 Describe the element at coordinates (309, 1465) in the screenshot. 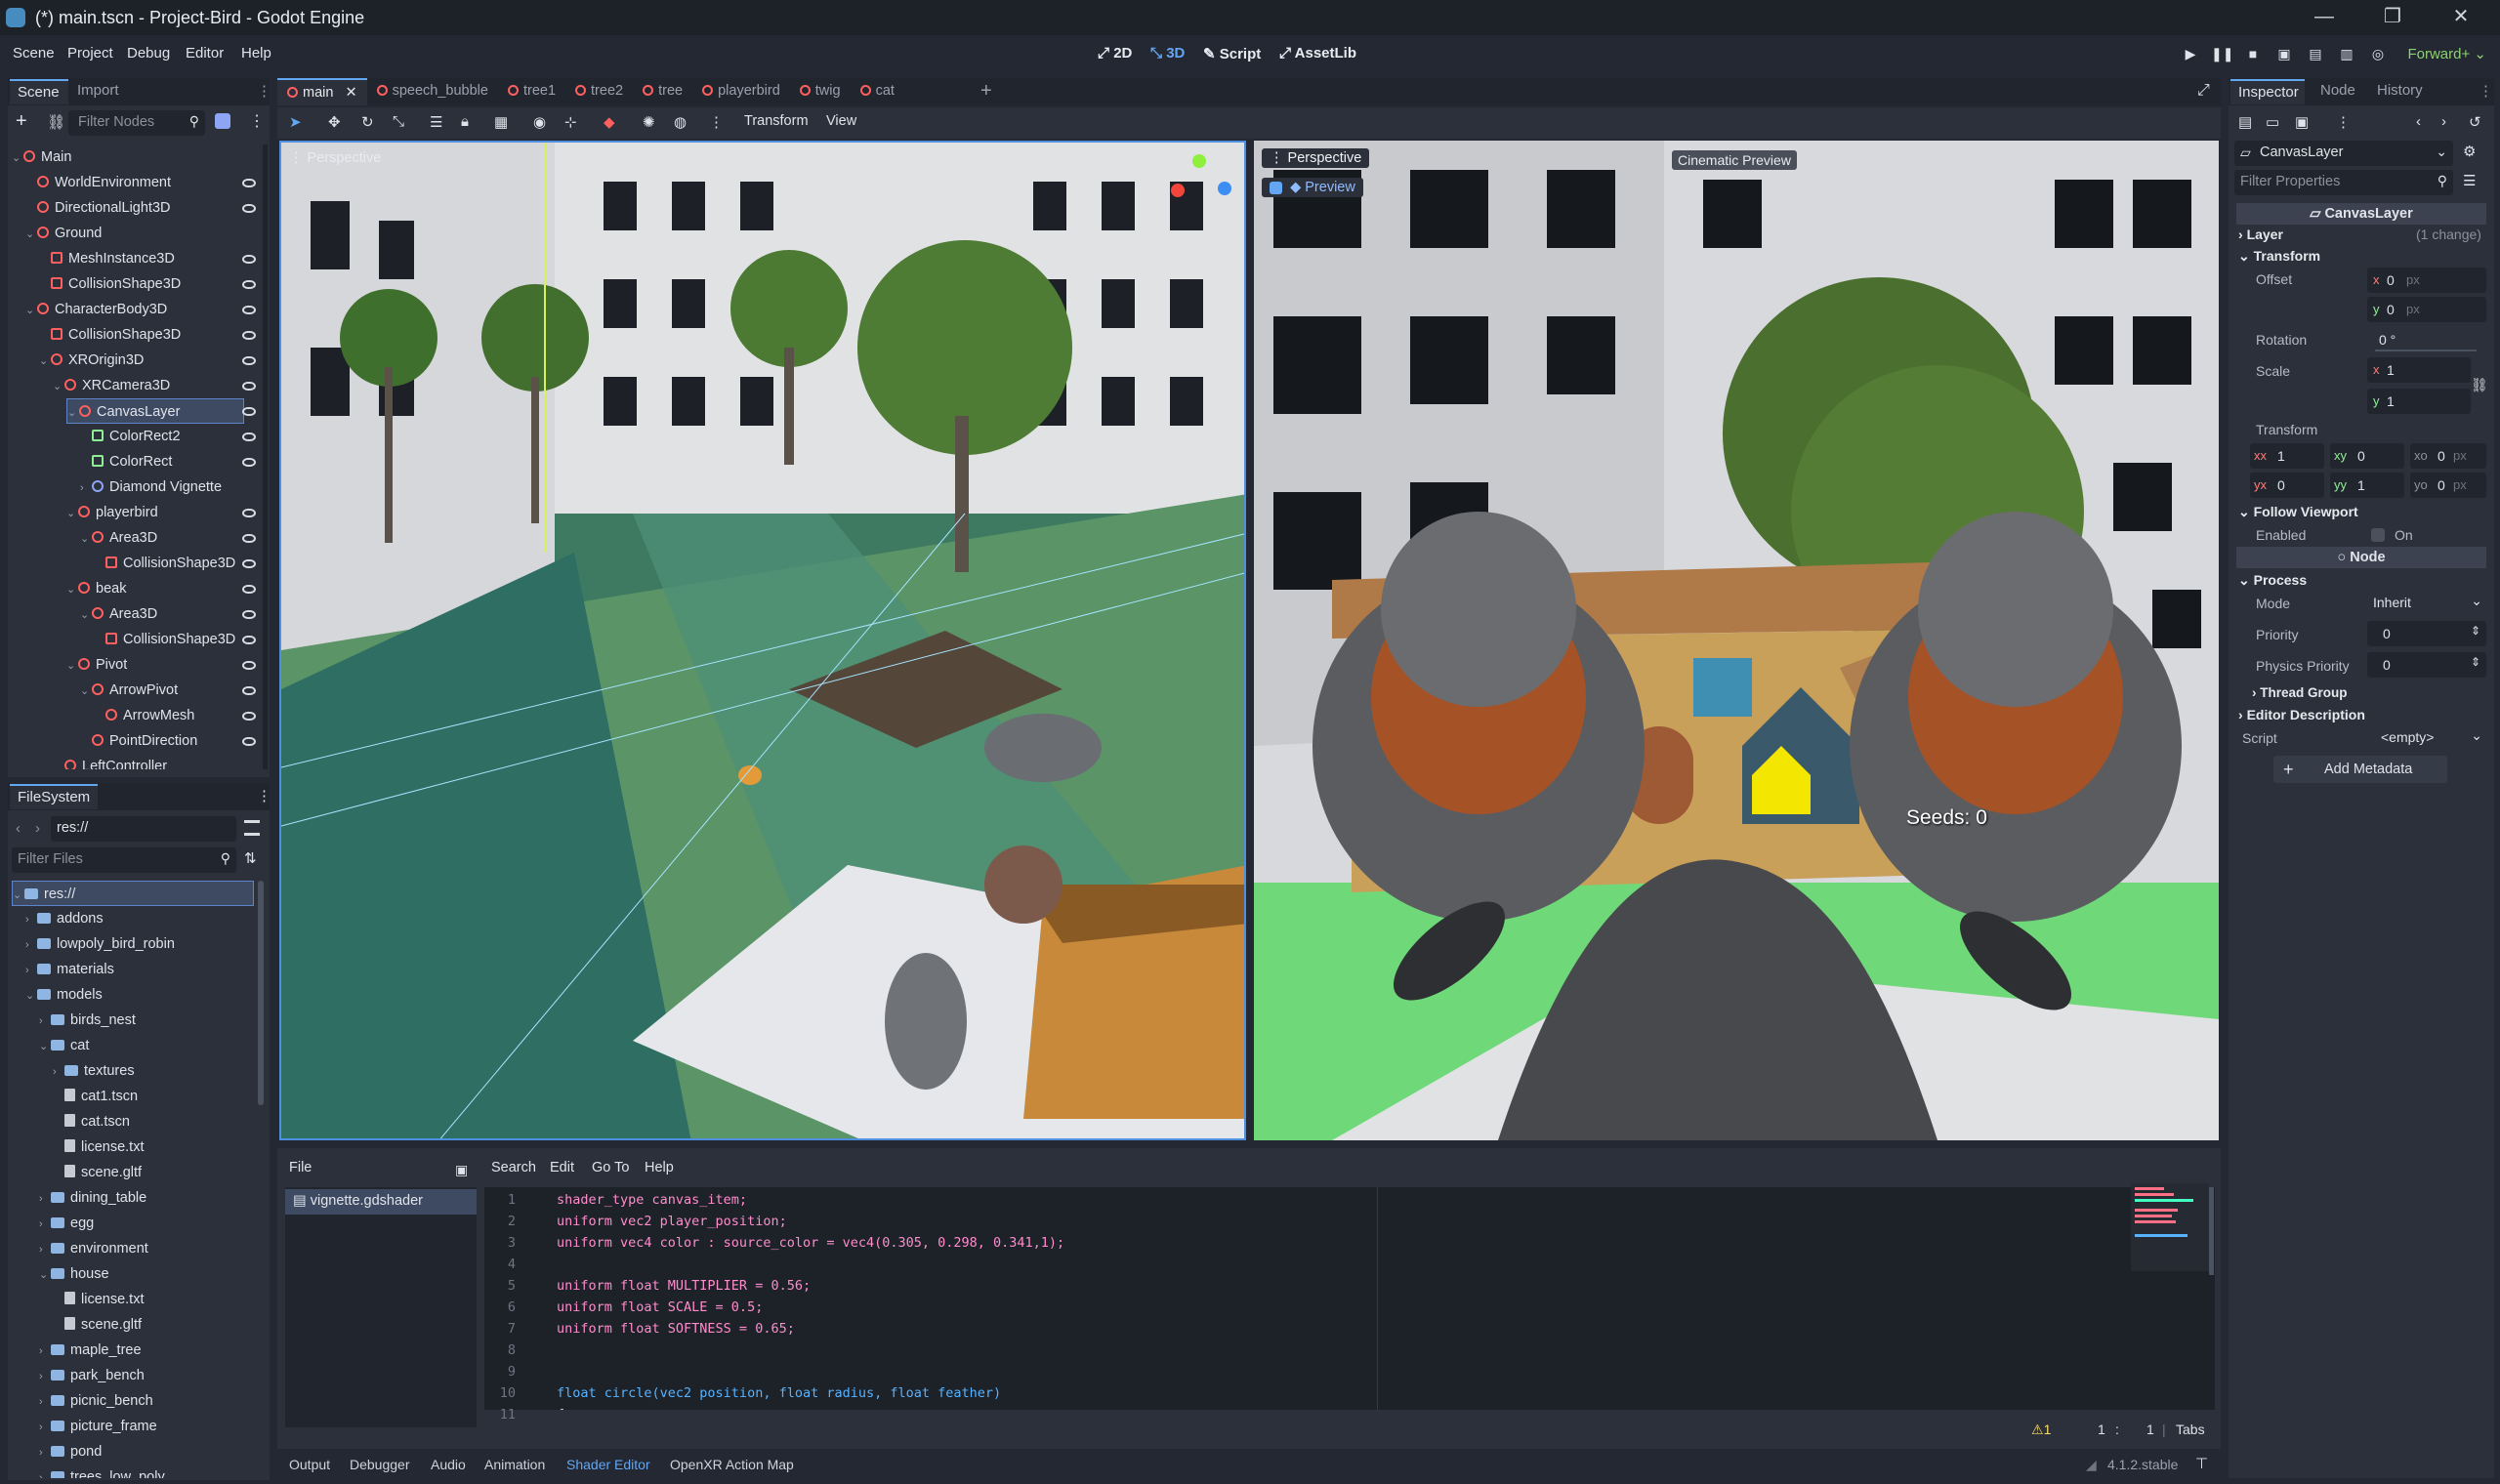

I see `tab-output: Output` at that location.